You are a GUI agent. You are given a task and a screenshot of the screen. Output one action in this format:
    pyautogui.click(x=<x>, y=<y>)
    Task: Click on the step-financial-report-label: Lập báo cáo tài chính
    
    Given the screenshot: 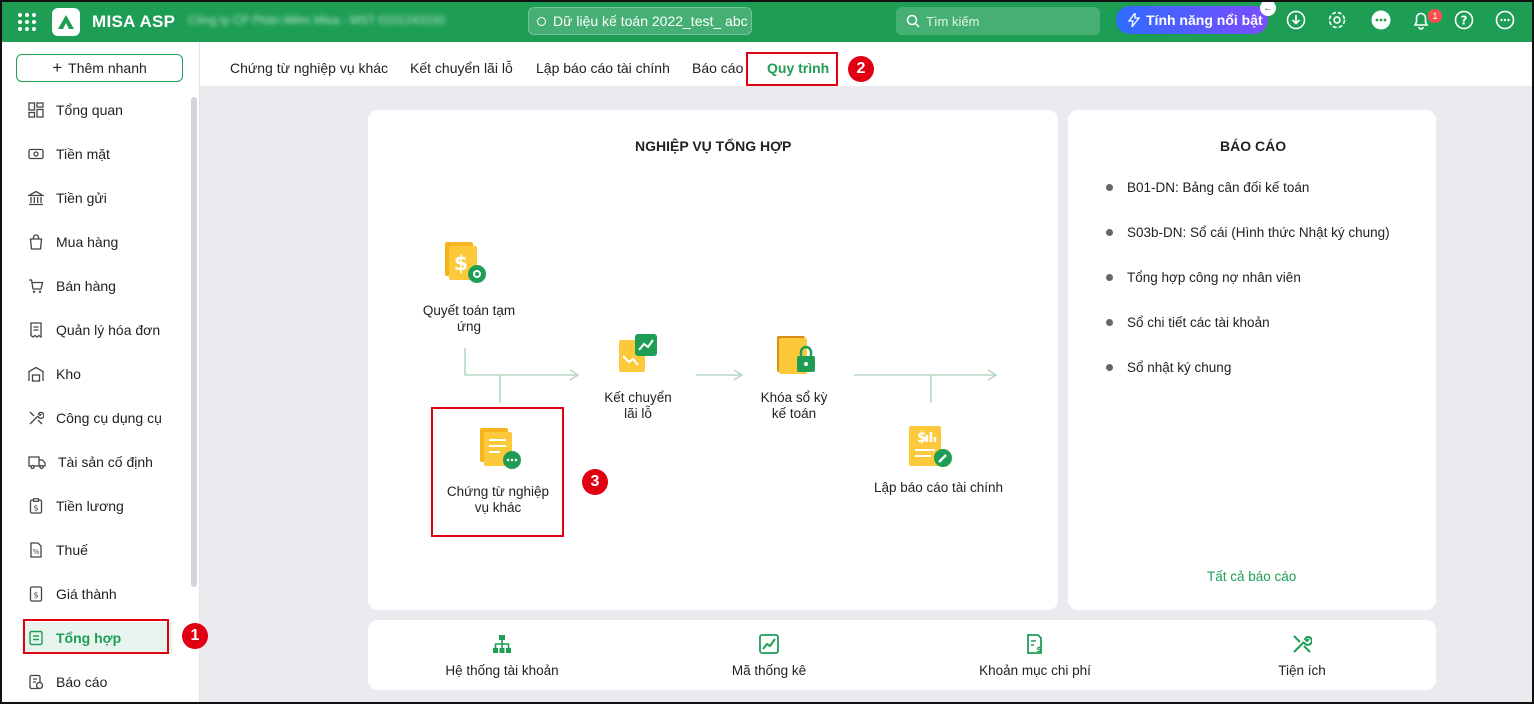 What is the action you would take?
    pyautogui.click(x=938, y=488)
    